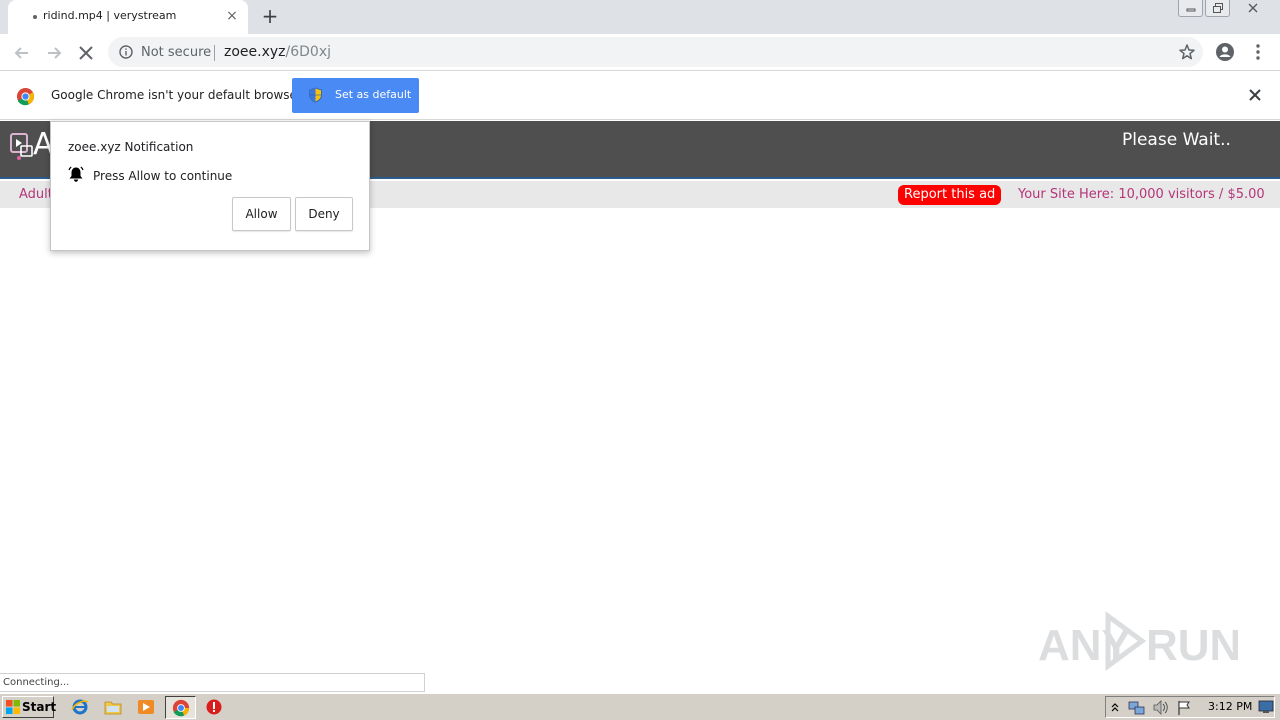 This screenshot has width=1280, height=720. What do you see at coordinates (36, 194) in the screenshot?
I see `category-link: Adult` at bounding box center [36, 194].